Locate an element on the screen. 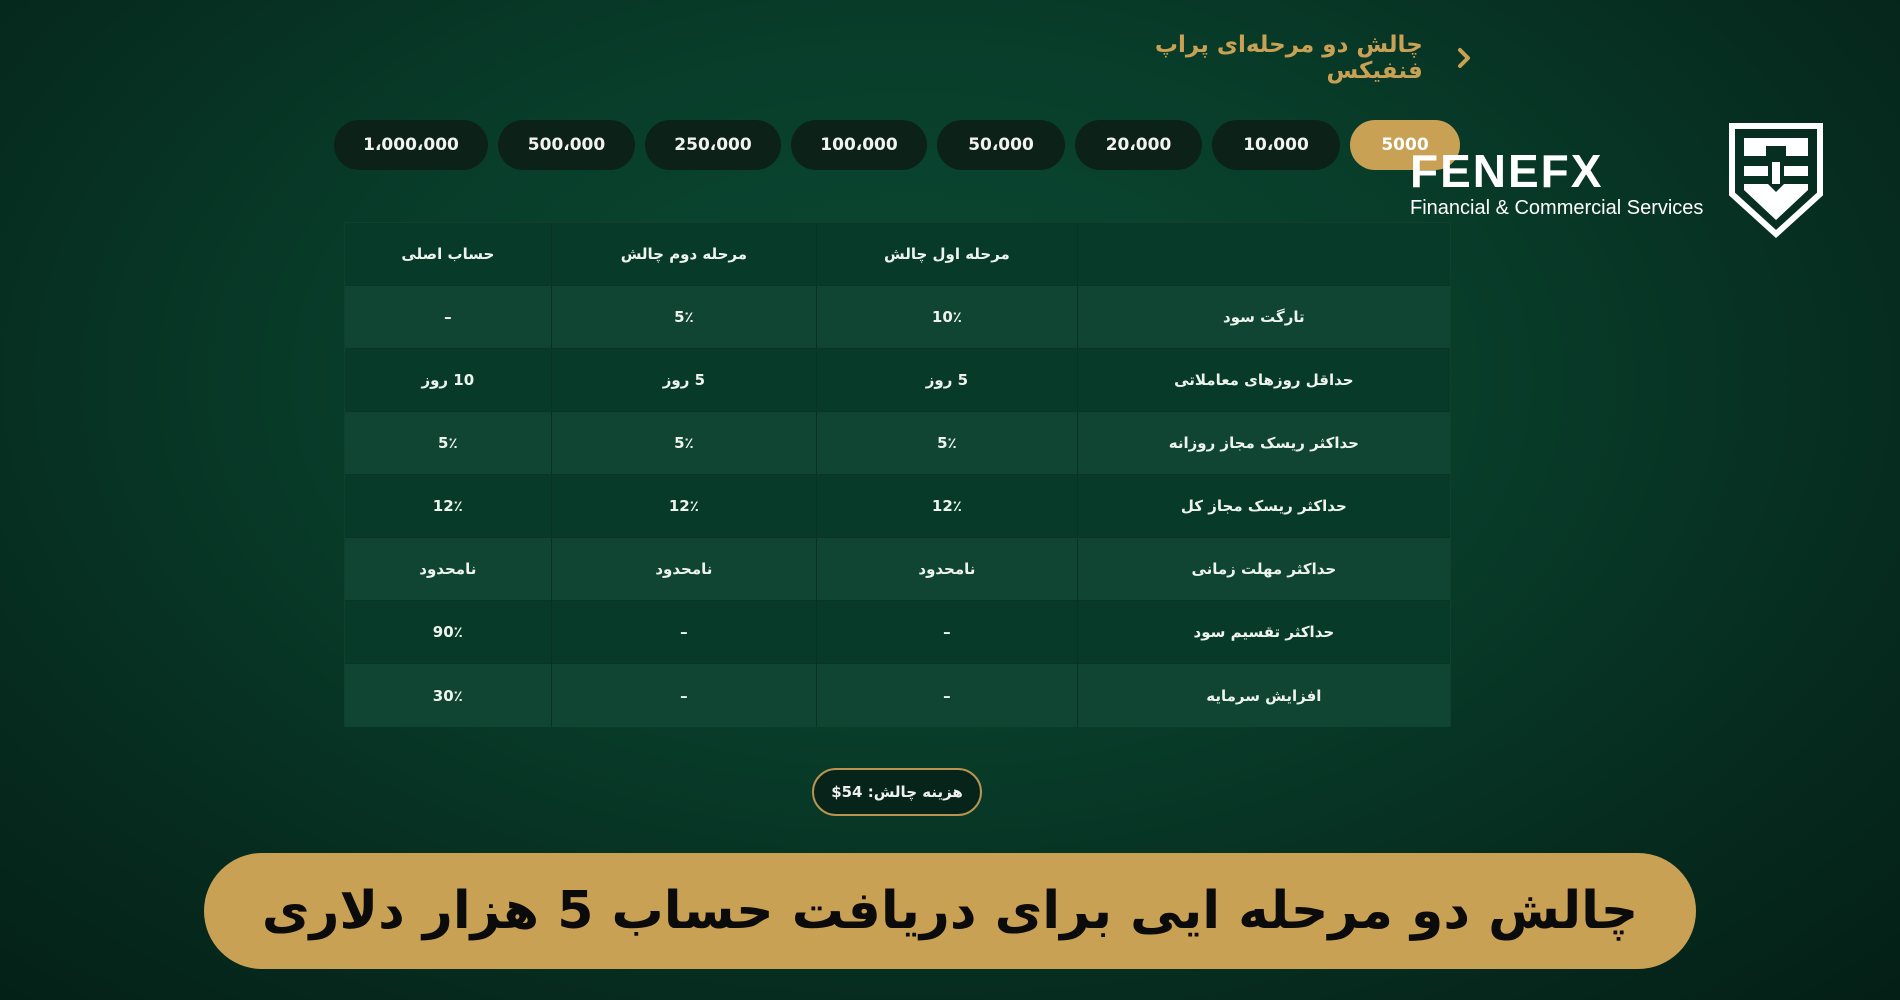 The width and height of the screenshot is (1900, 1000). cell-main: 10 روز is located at coordinates (448, 380).